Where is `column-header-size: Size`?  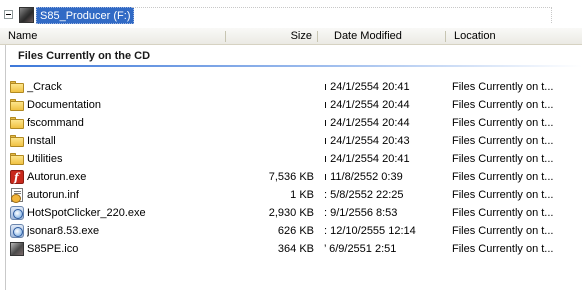 column-header-size: Size is located at coordinates (272, 36).